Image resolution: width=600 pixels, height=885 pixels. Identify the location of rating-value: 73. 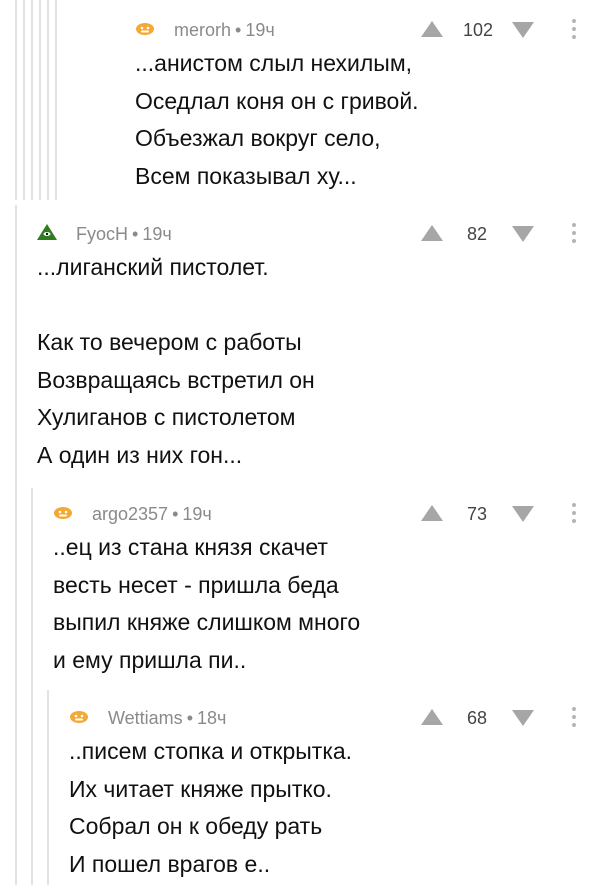
(476, 514).